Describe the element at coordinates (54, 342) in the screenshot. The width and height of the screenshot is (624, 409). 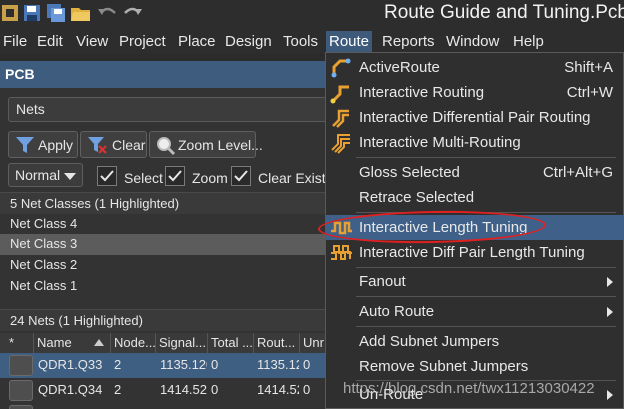
I see `column-header-label: Name` at that location.